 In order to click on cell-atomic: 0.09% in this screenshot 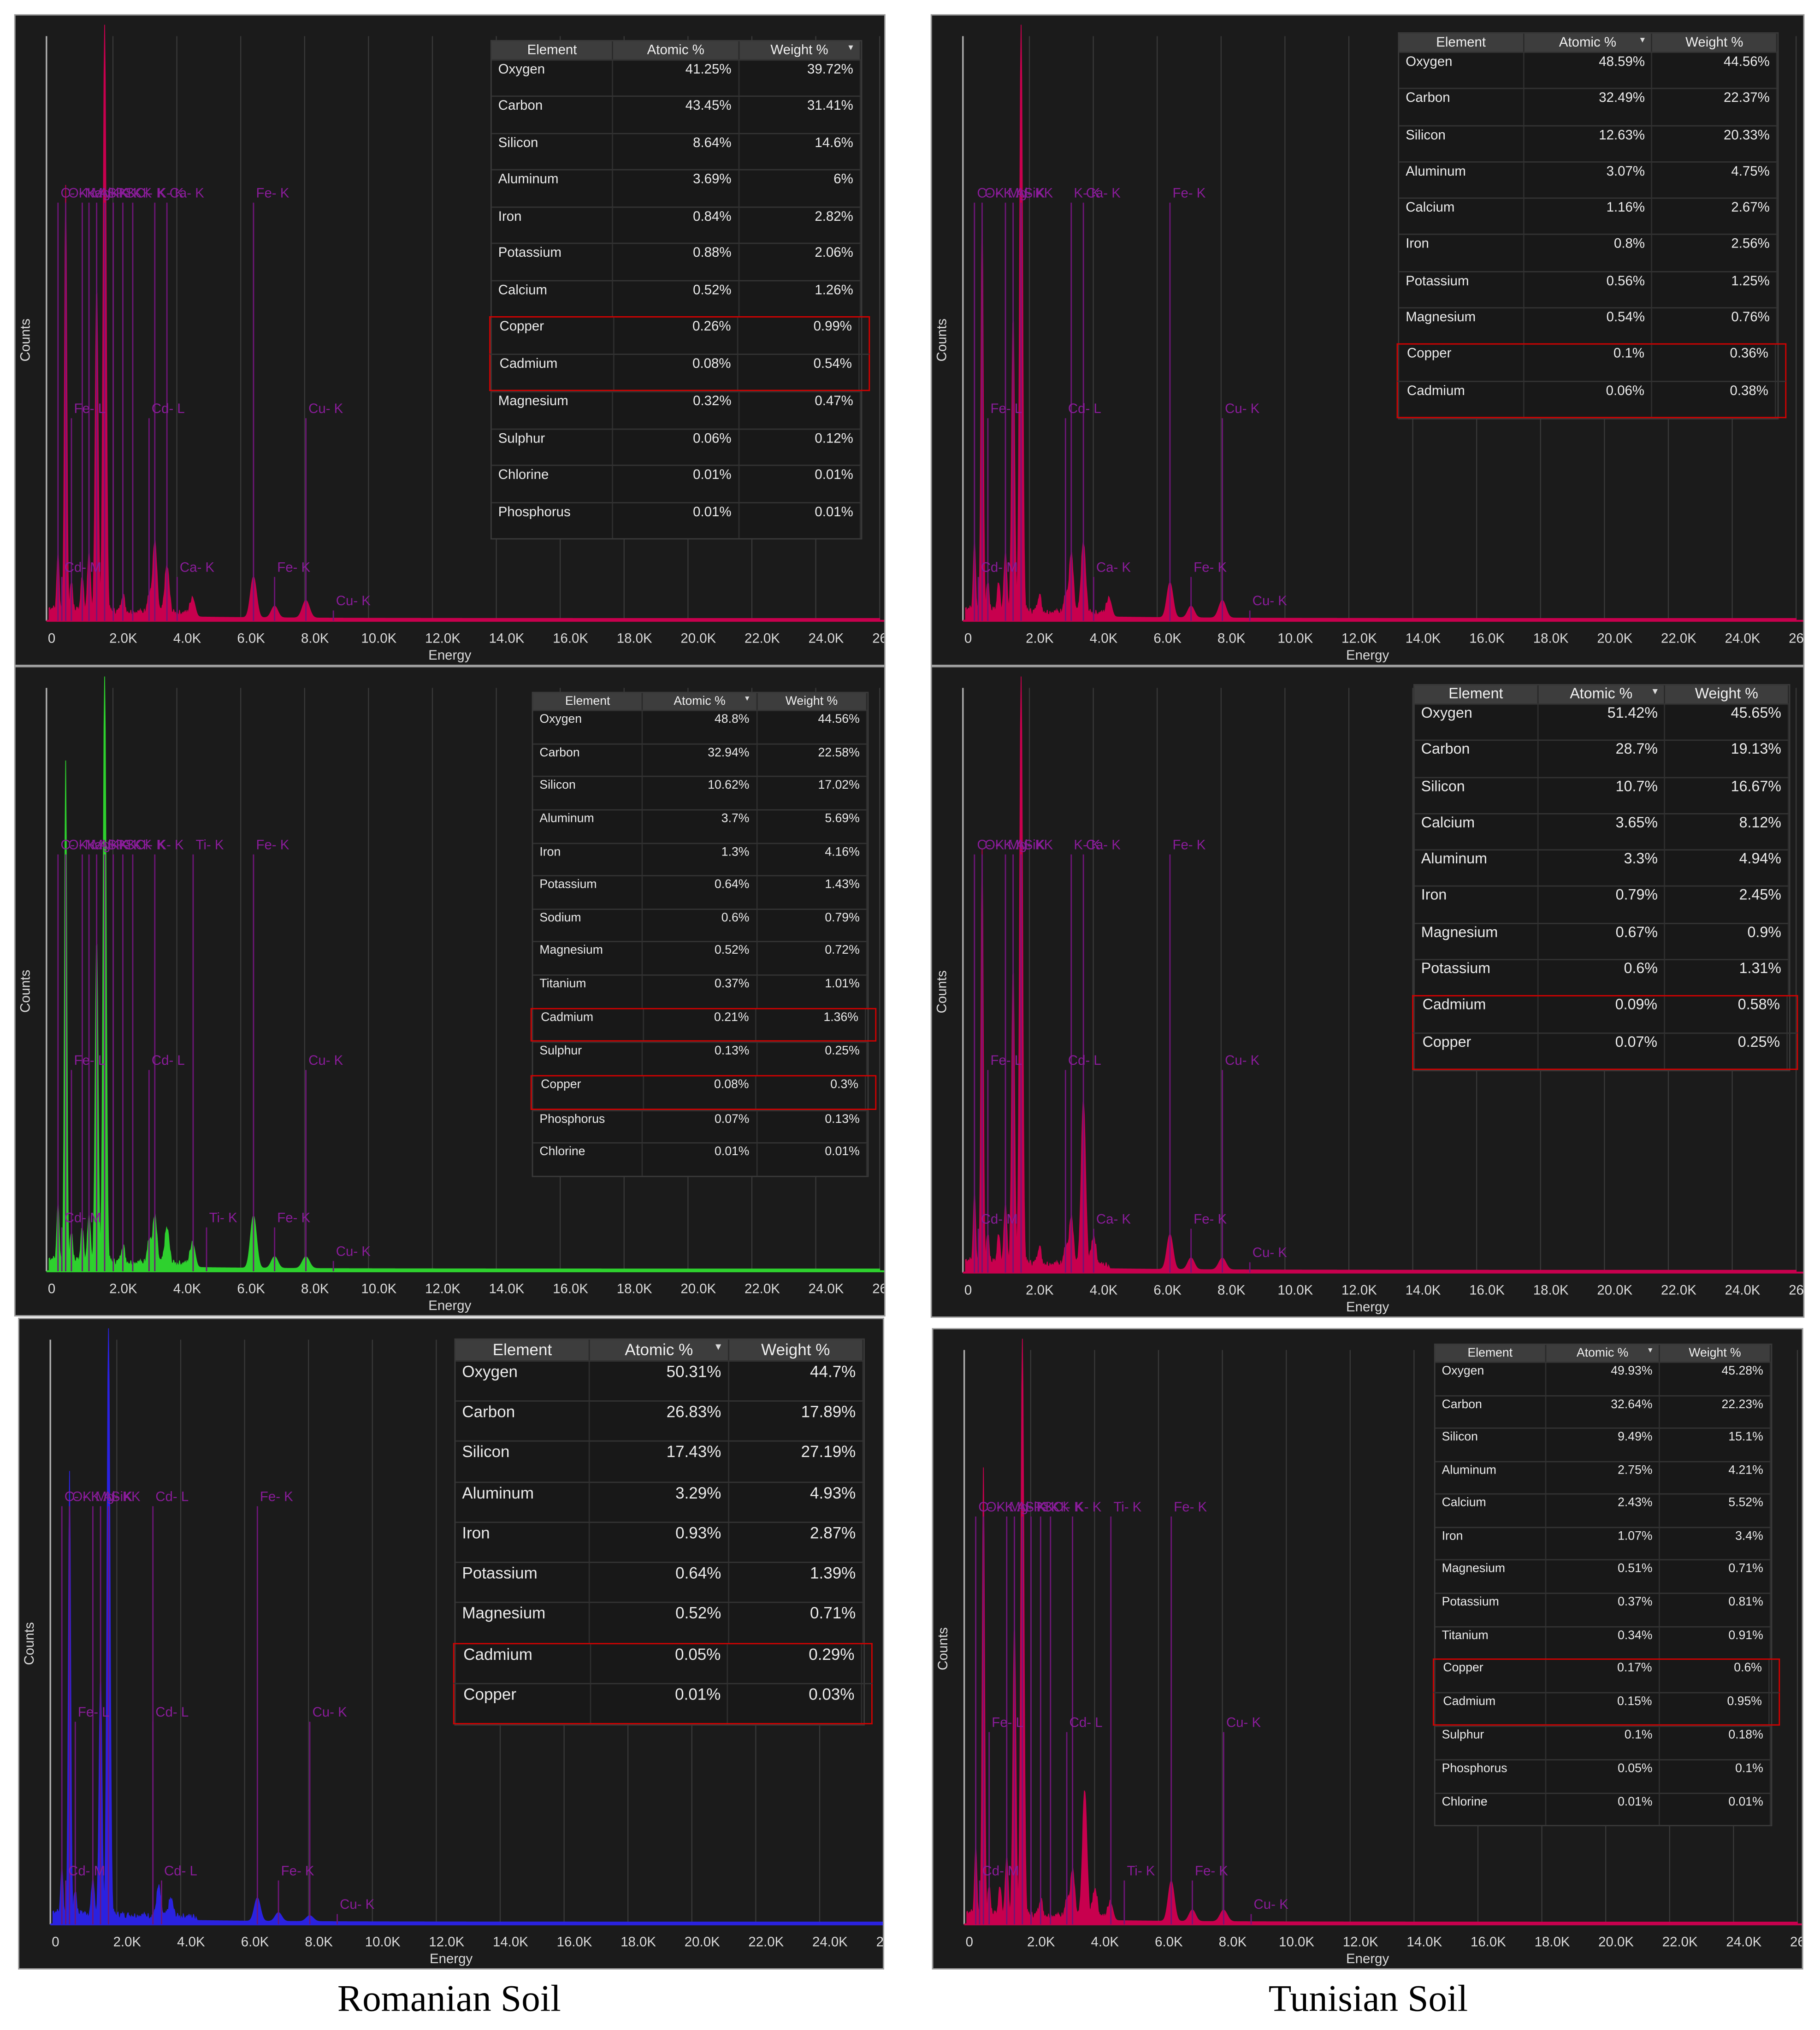, I will do `click(1602, 1015)`.